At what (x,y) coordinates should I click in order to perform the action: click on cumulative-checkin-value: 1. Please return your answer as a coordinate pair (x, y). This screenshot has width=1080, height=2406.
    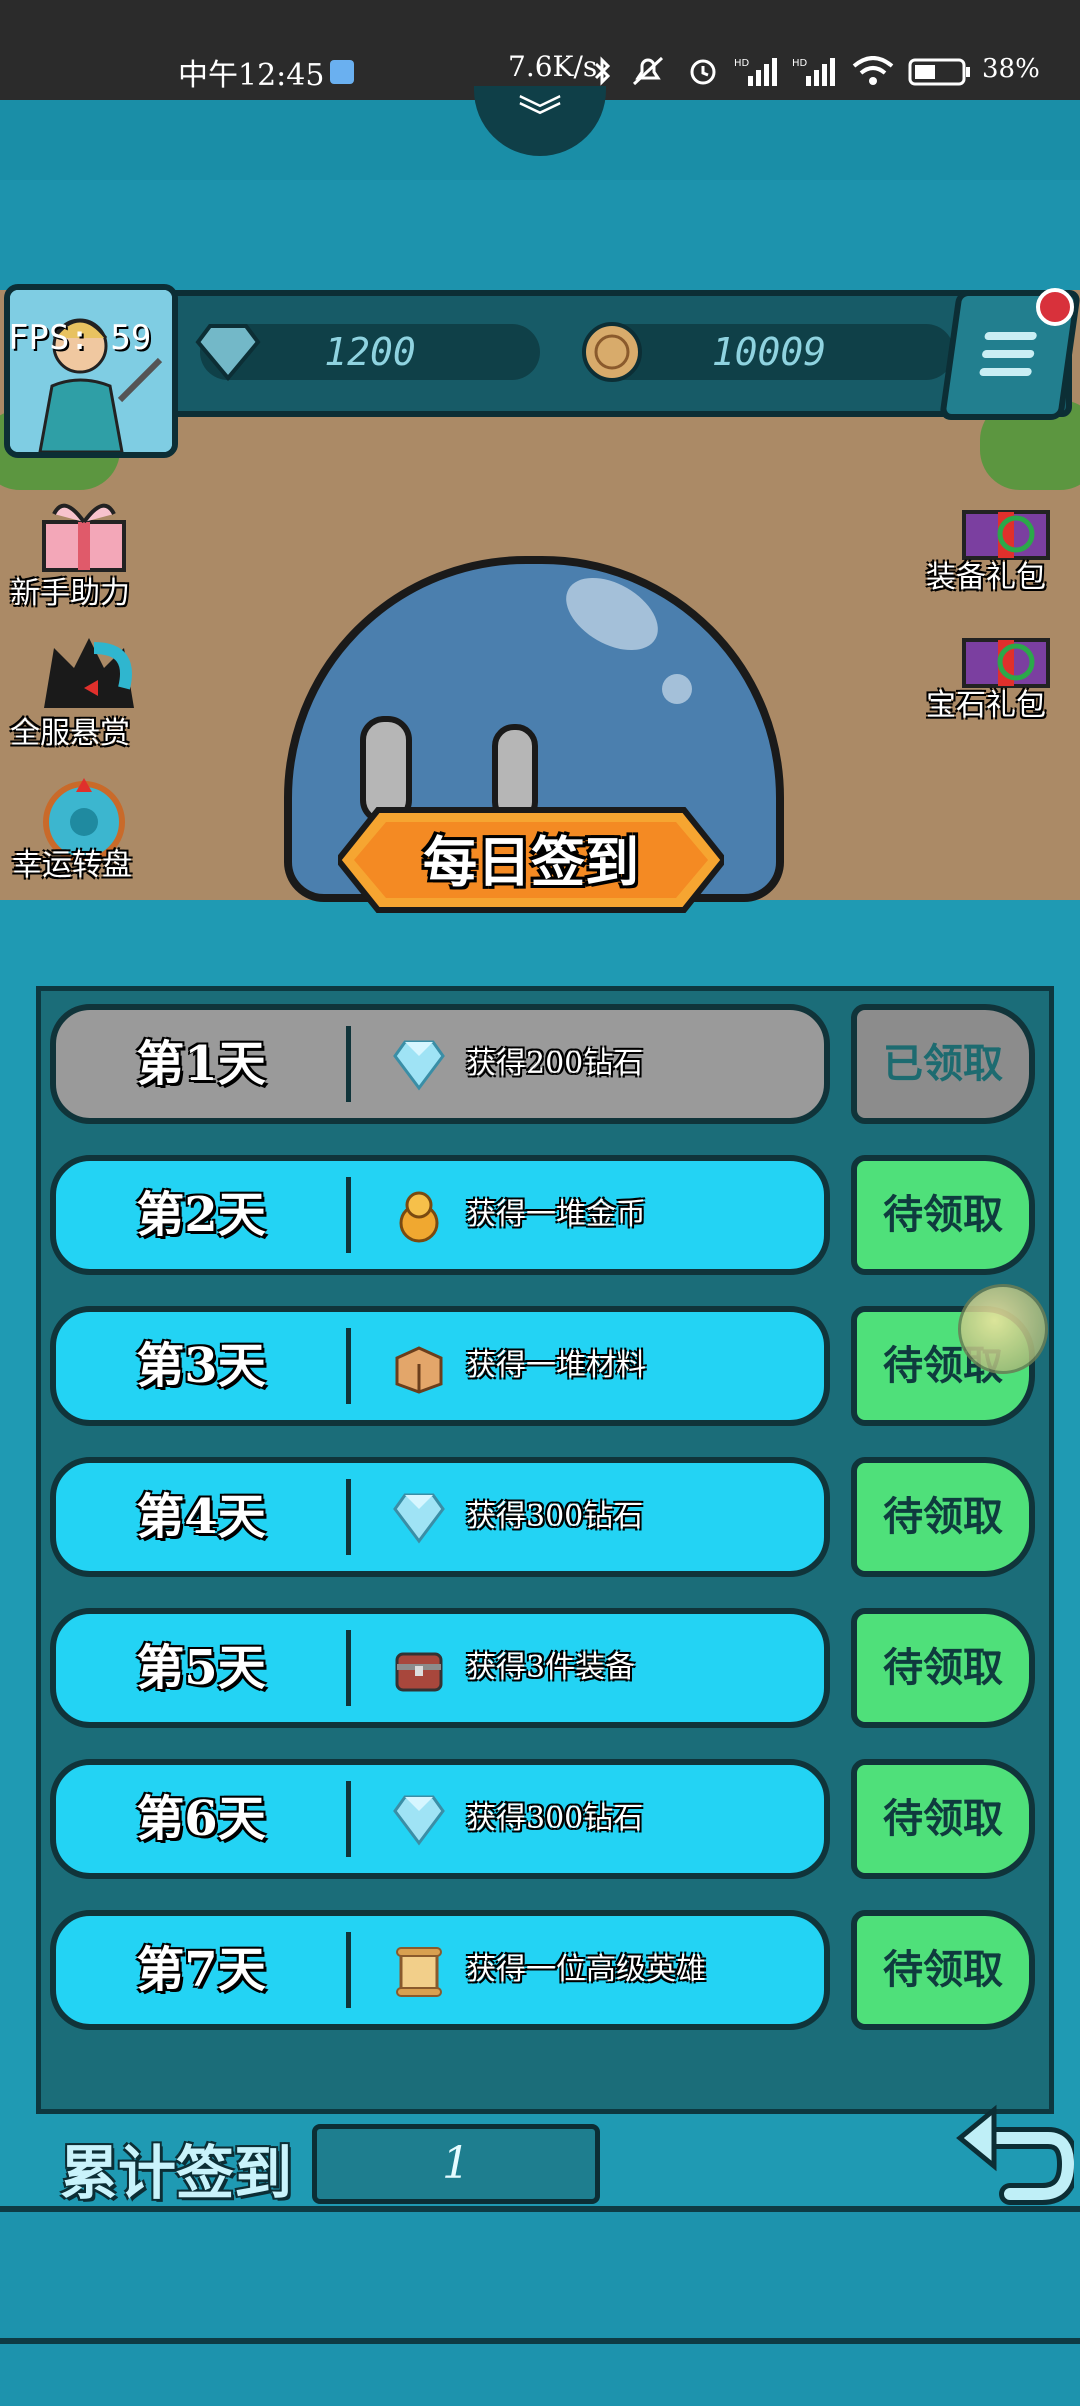
    Looking at the image, I should click on (456, 2164).